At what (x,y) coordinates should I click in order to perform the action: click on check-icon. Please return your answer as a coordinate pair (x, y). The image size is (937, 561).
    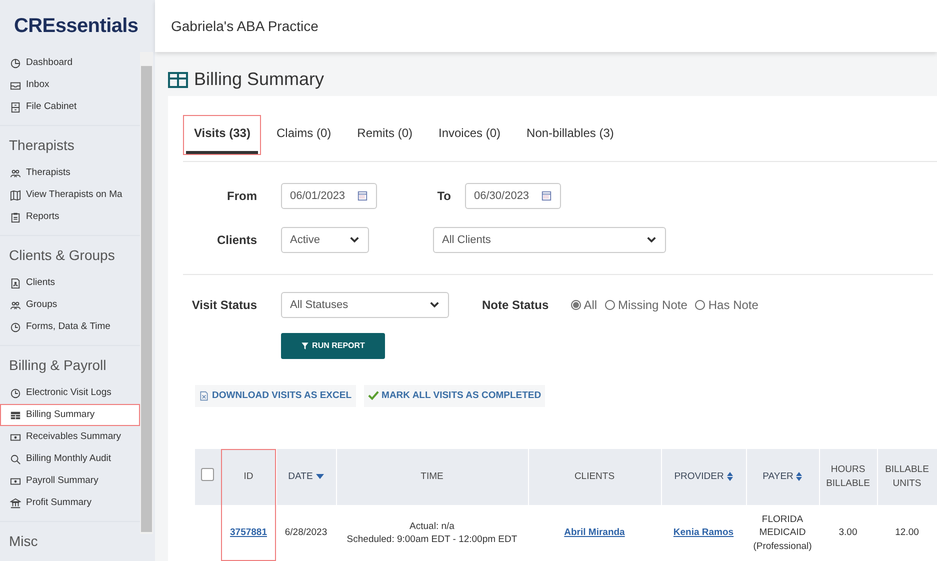
    Looking at the image, I should click on (373, 396).